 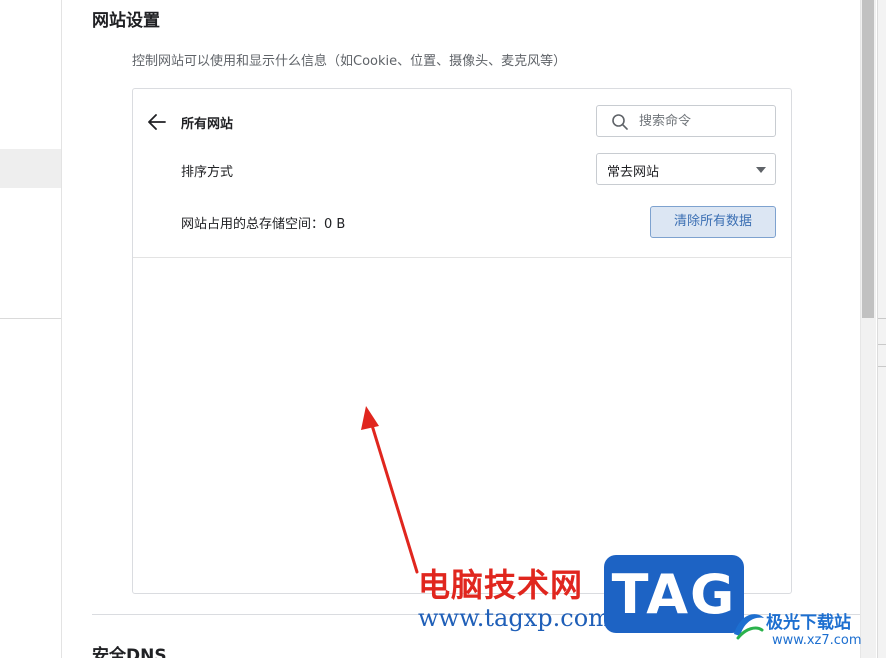 What do you see at coordinates (207, 124) in the screenshot?
I see `panel-title: 所有网站` at bounding box center [207, 124].